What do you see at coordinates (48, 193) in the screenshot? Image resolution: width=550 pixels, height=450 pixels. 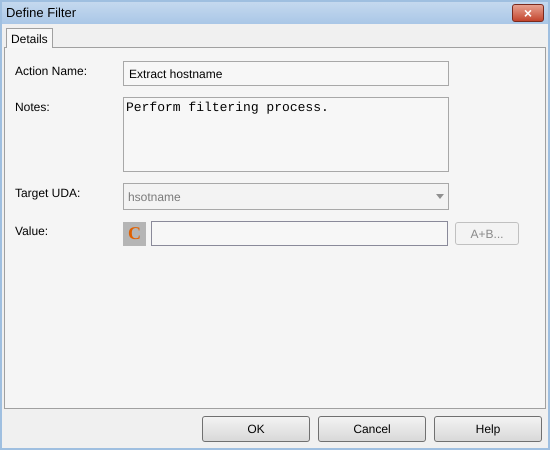 I see `field-label: Target UDA:` at bounding box center [48, 193].